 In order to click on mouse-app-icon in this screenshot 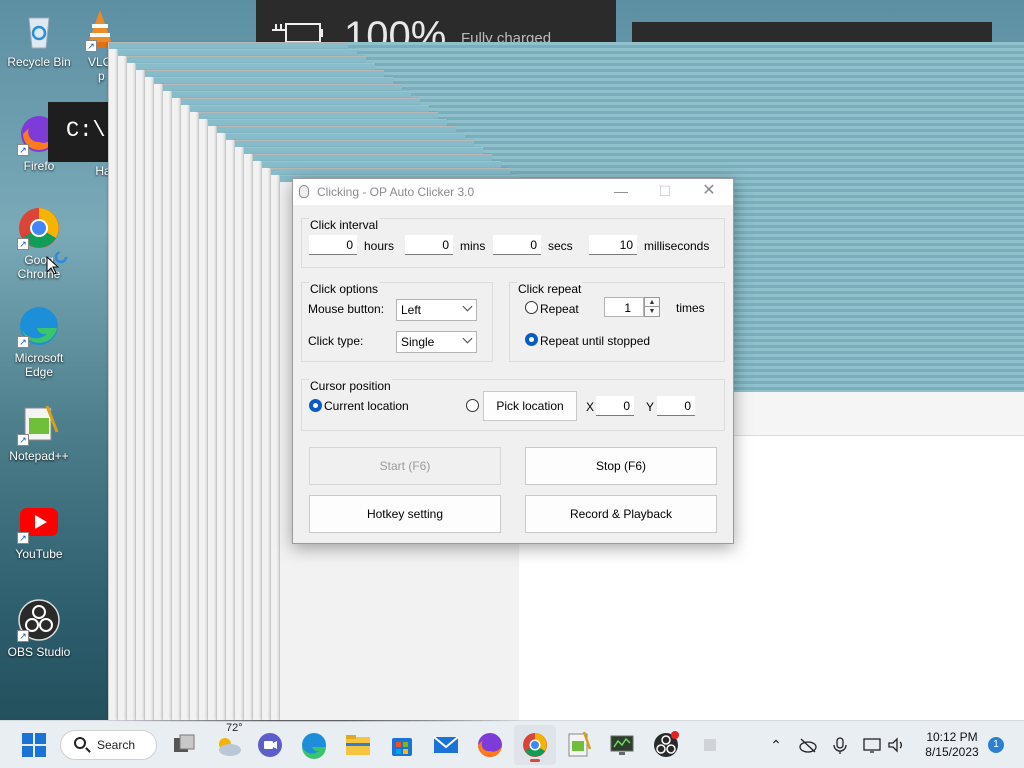, I will do `click(304, 191)`.